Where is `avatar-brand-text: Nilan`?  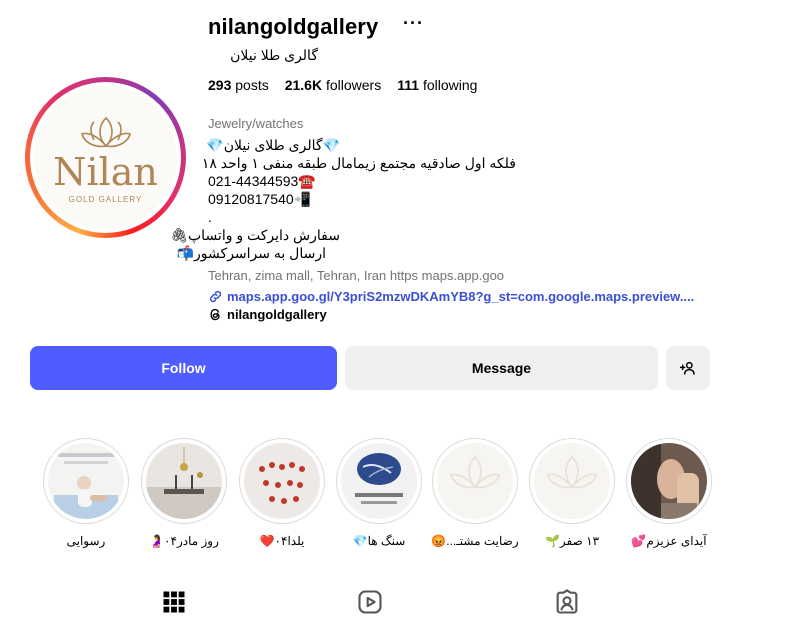 avatar-brand-text: Nilan is located at coordinates (105, 171).